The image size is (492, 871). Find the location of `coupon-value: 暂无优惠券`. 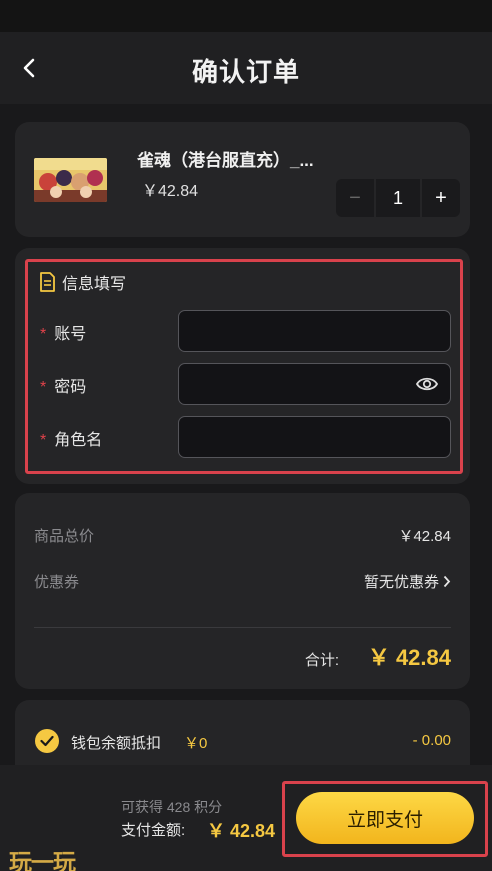

coupon-value: 暂无优惠券 is located at coordinates (401, 582).